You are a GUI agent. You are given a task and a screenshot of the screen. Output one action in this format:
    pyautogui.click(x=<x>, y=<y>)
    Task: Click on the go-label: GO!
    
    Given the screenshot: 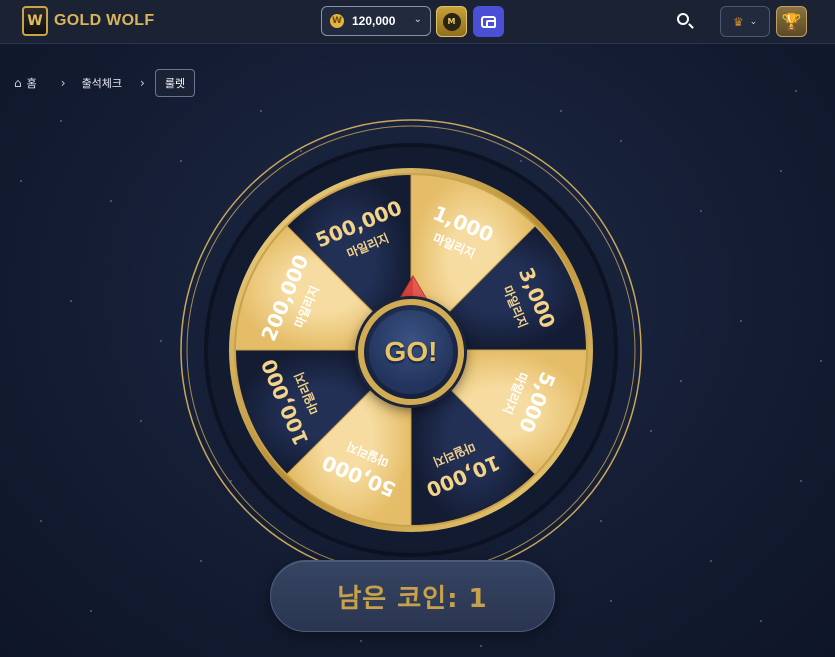 What is the action you would take?
    pyautogui.click(x=411, y=352)
    